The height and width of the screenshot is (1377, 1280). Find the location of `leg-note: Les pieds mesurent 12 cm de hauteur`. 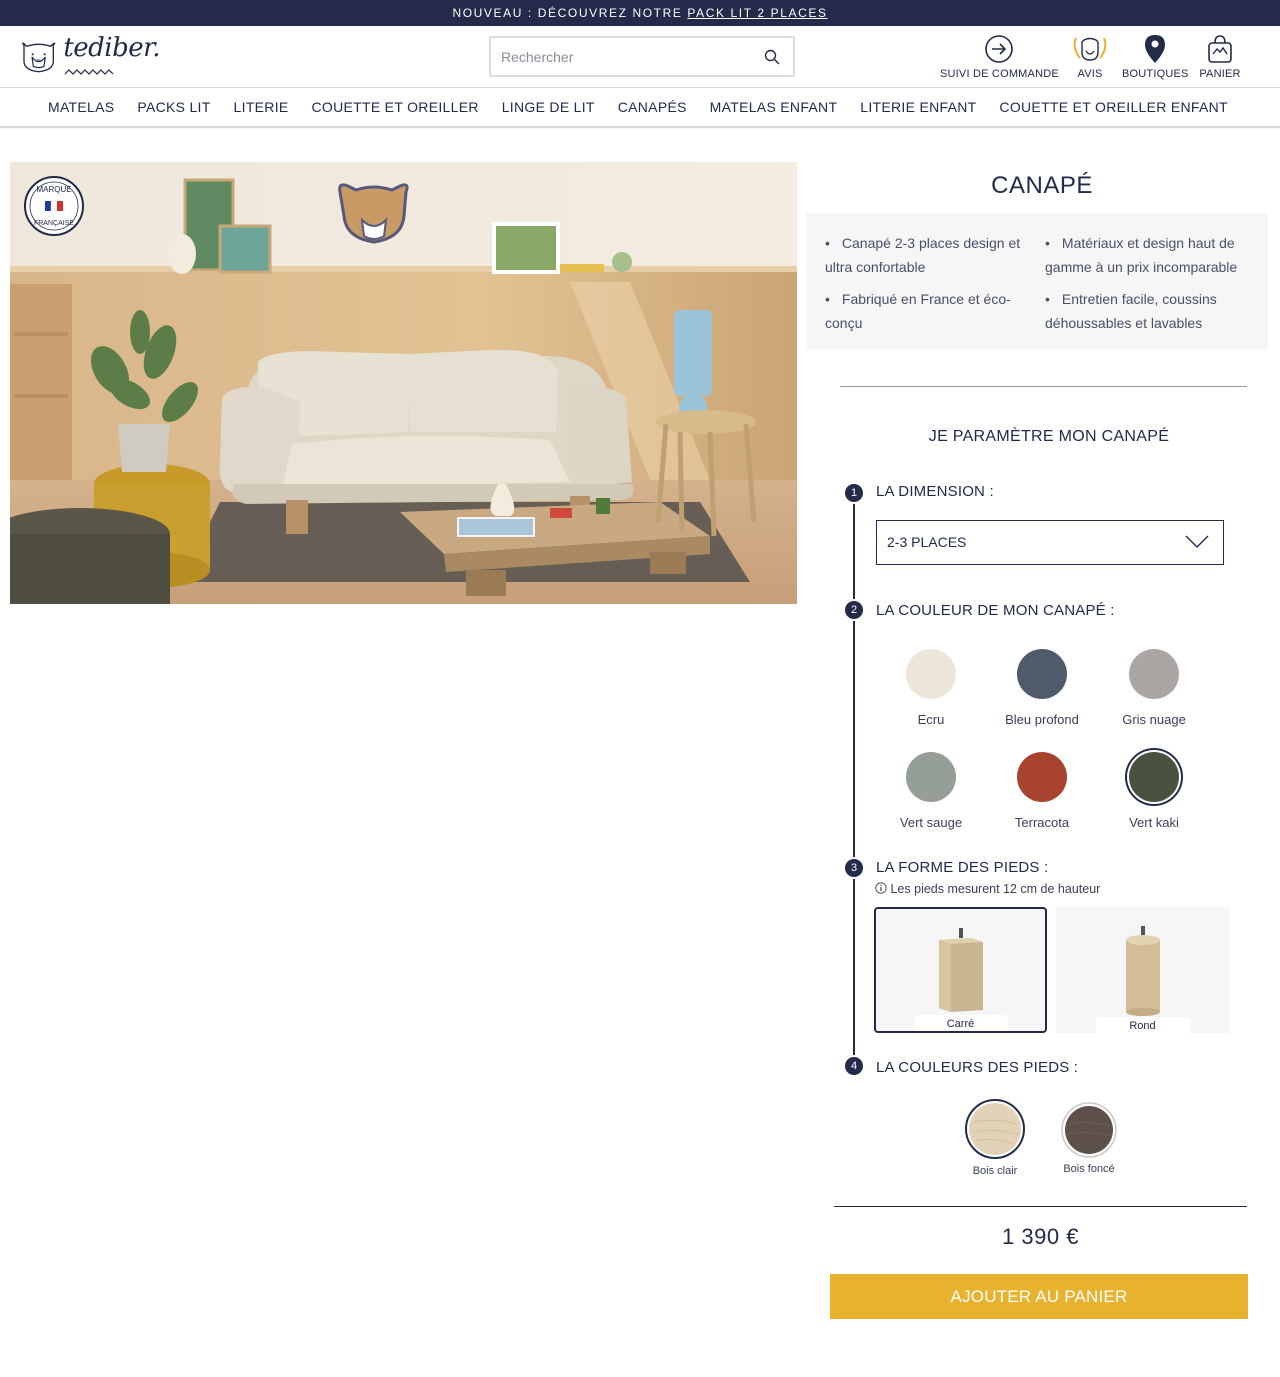

leg-note: Les pieds mesurent 12 cm de hauteur is located at coordinates (987, 889).